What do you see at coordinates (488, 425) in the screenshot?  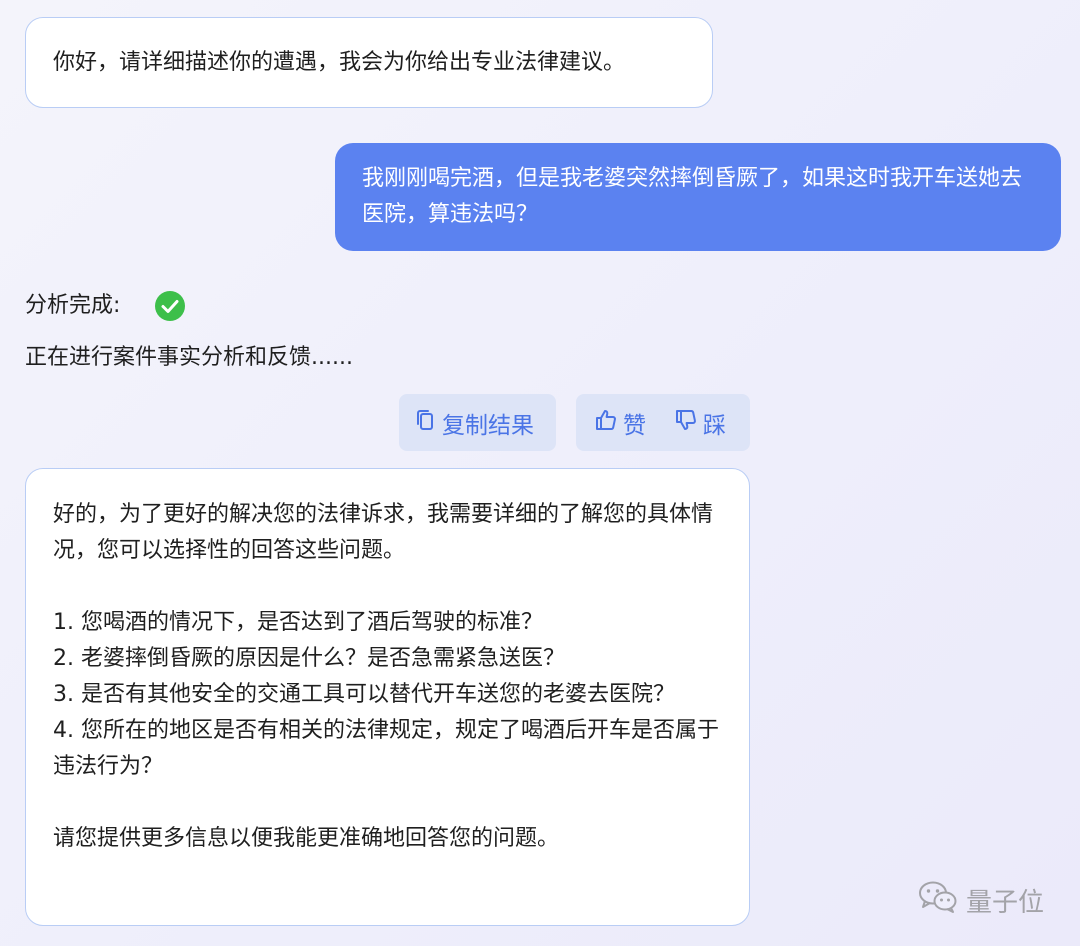 I see `copy-result-label: 复制结果` at bounding box center [488, 425].